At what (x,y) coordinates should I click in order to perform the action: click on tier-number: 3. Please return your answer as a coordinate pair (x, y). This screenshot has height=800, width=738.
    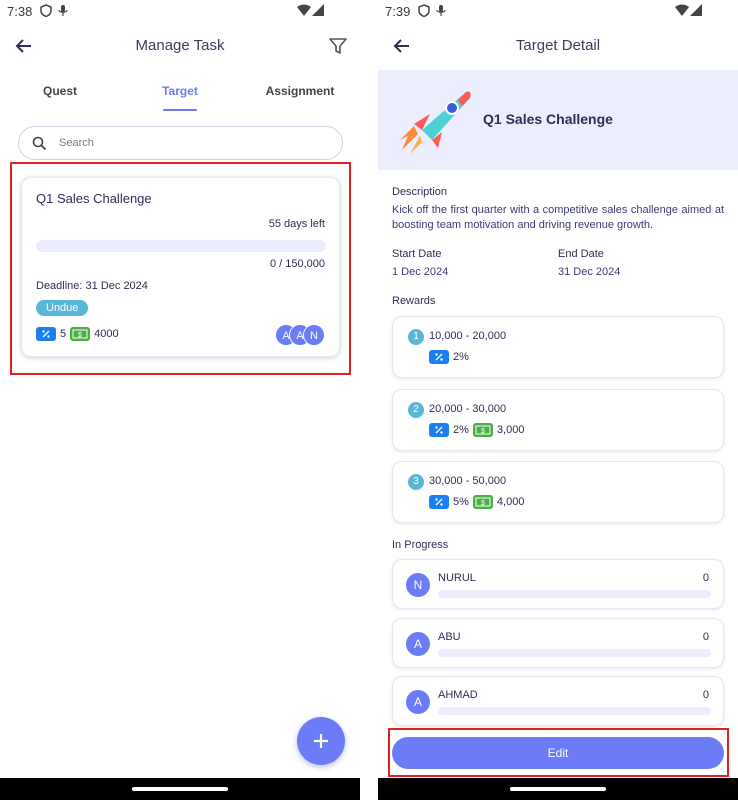
    Looking at the image, I should click on (416, 482).